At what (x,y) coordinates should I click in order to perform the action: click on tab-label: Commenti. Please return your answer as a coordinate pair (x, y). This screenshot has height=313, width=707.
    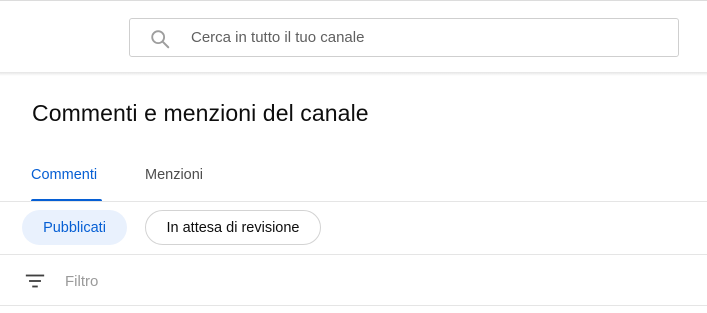
    Looking at the image, I should click on (64, 175).